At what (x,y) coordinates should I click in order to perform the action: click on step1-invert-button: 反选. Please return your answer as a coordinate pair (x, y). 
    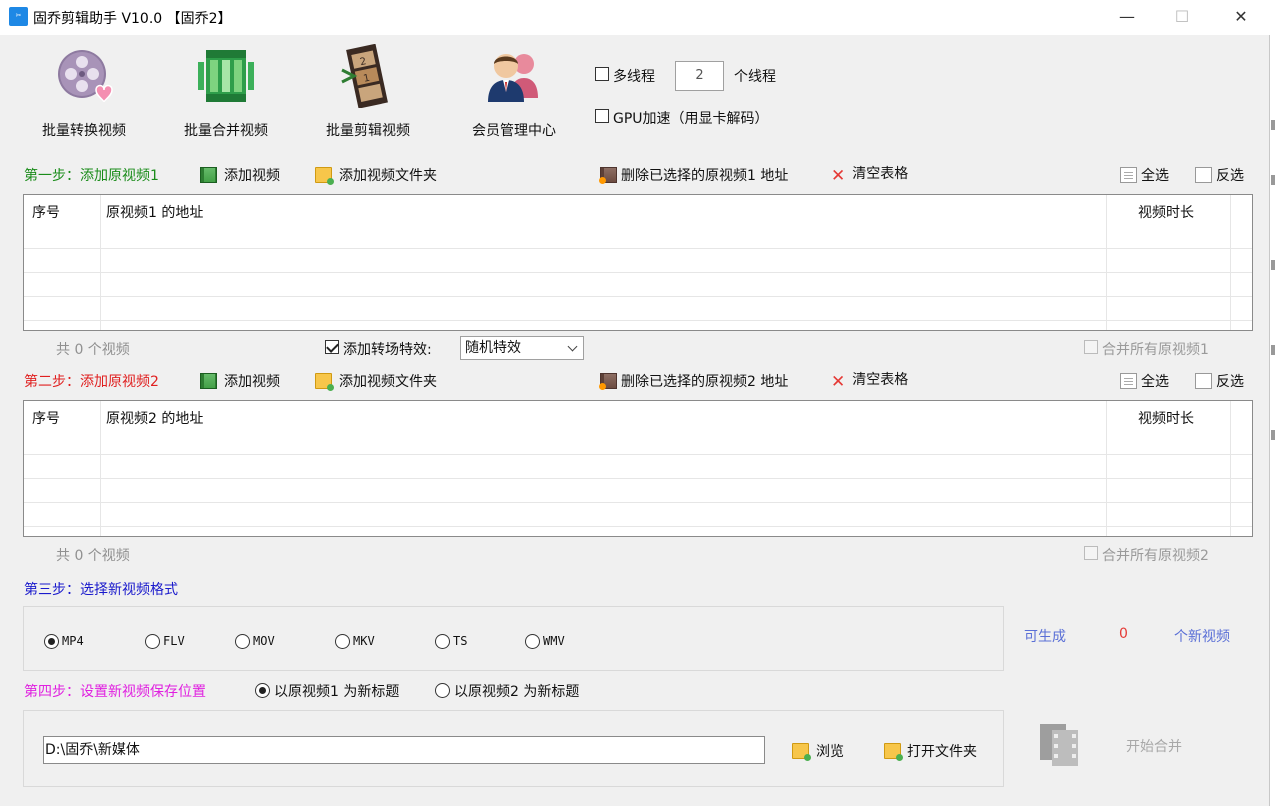
    Looking at the image, I should click on (1219, 175).